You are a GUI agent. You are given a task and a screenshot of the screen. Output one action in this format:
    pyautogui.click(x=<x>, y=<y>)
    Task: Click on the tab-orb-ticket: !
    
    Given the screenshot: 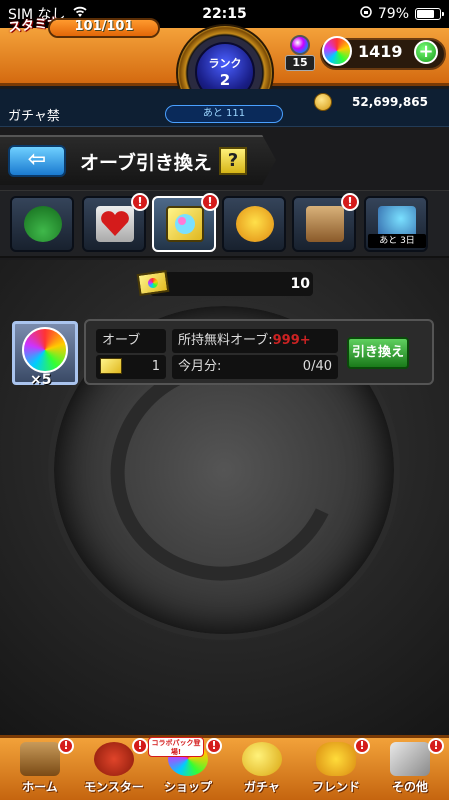 What is the action you would take?
    pyautogui.click(x=185, y=222)
    